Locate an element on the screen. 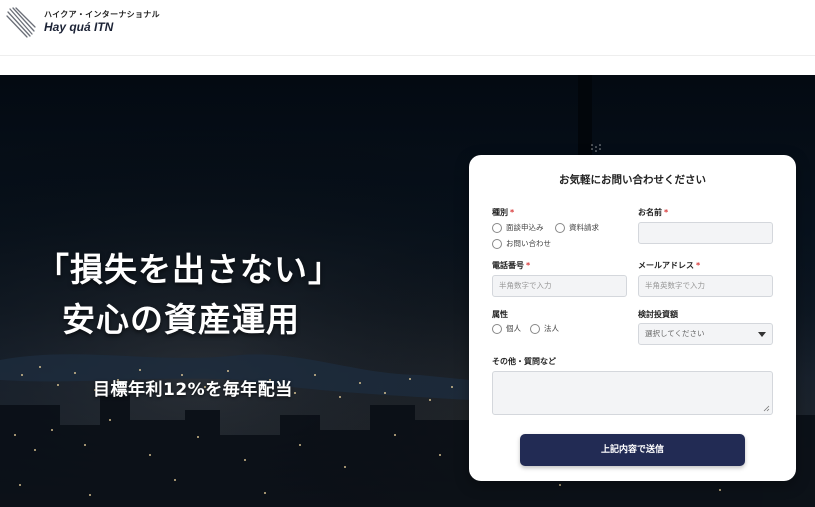  name-label-text: お名前 is located at coordinates (650, 212).